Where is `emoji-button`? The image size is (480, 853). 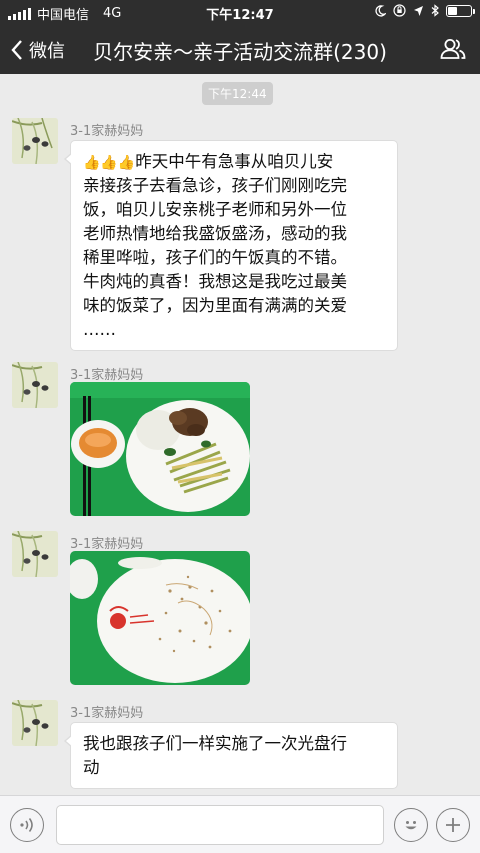 emoji-button is located at coordinates (411, 825).